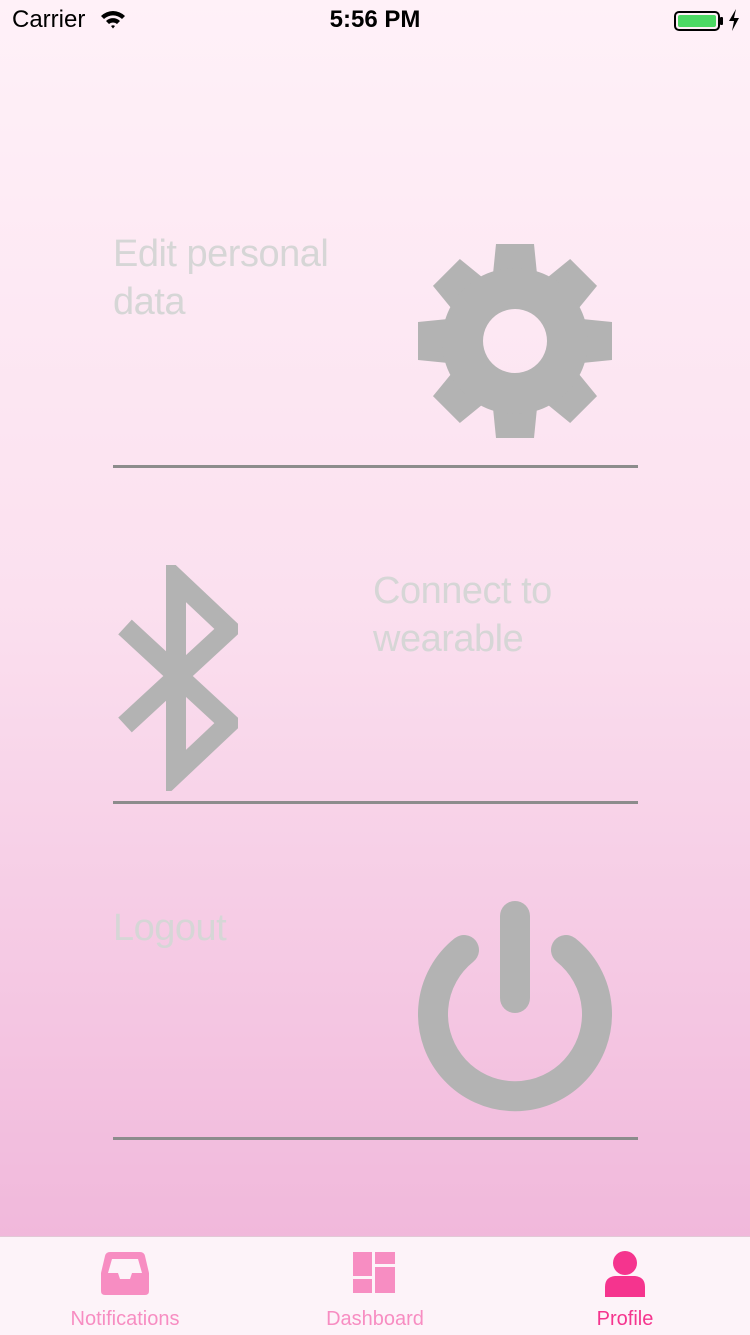 The height and width of the screenshot is (1335, 750). I want to click on tab-profile: Profile, so click(625, 1286).